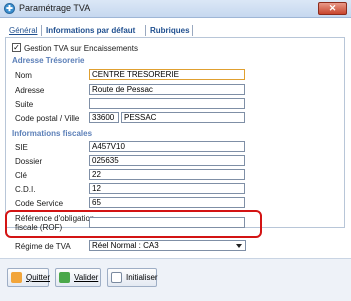 The height and width of the screenshot is (301, 351). I want to click on document-icon, so click(116, 277).